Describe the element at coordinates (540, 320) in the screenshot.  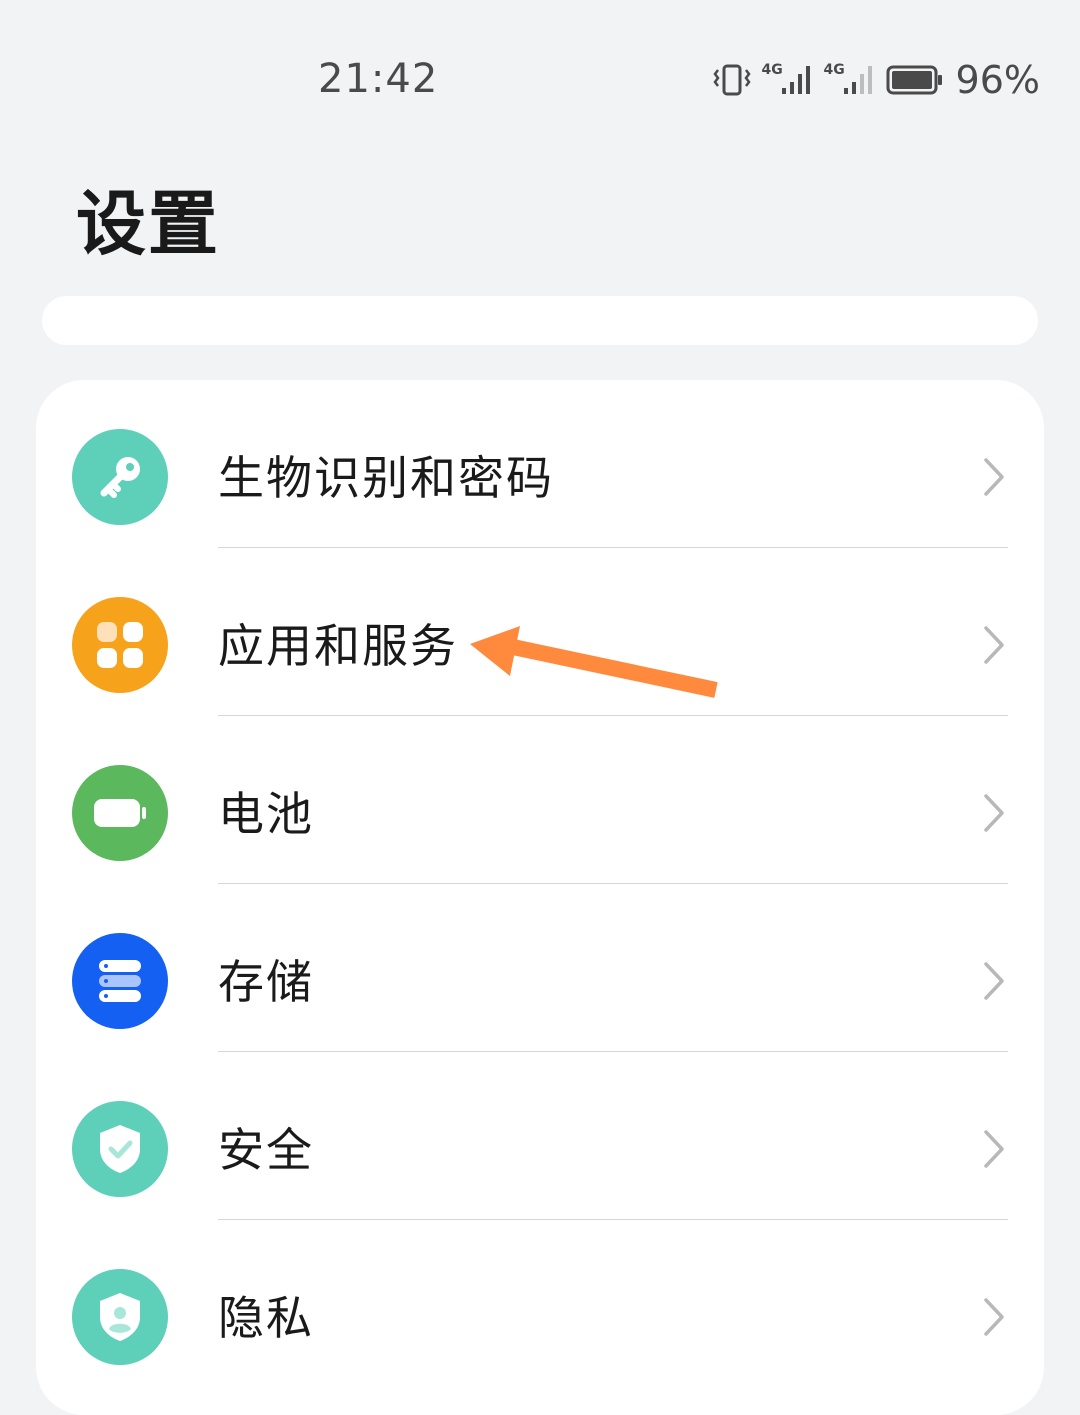
I see `search-bar` at that location.